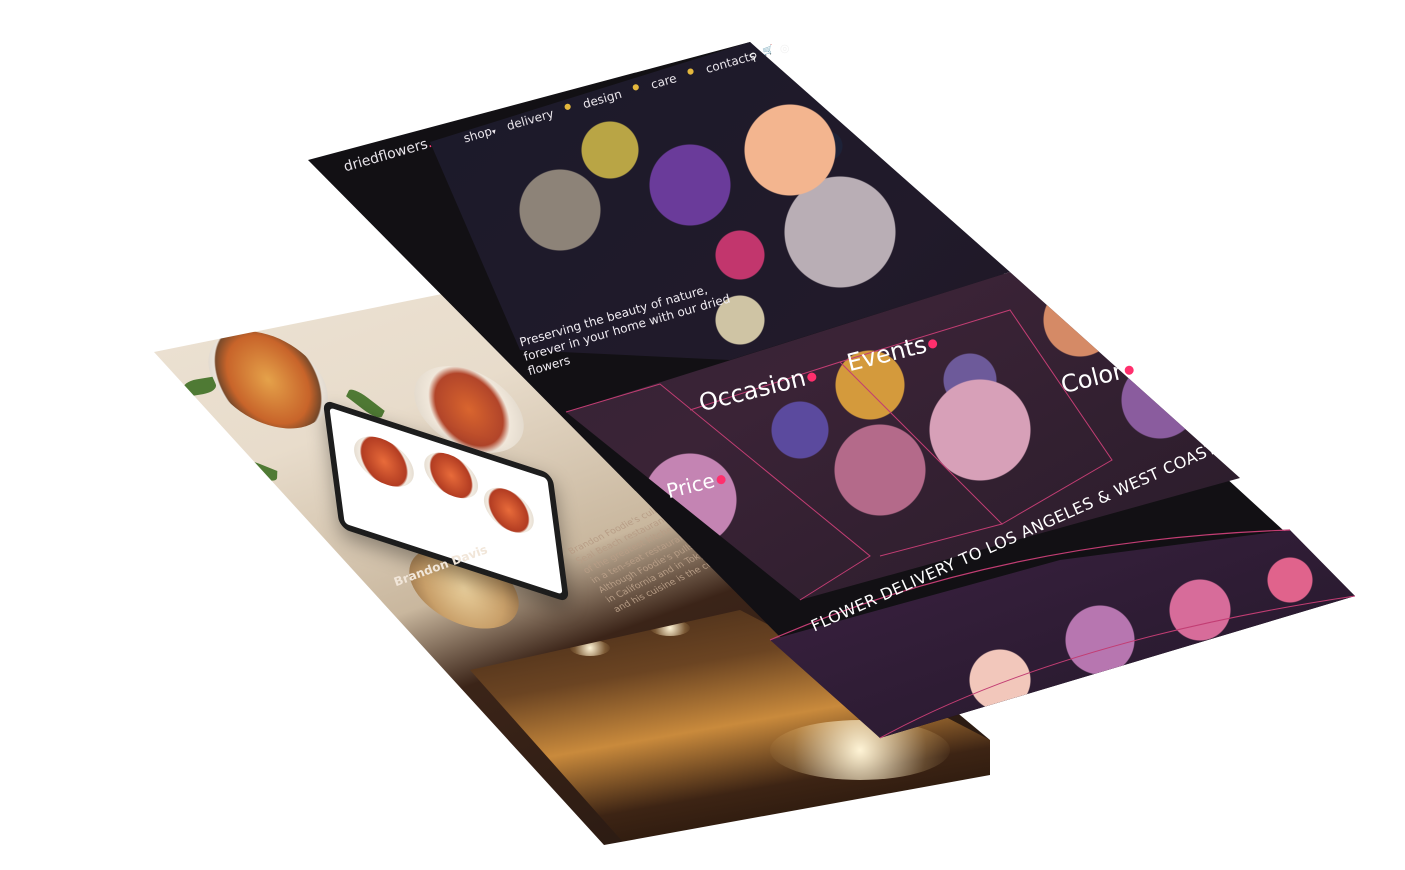 The height and width of the screenshot is (870, 1405). Describe the element at coordinates (769, 53) in the screenshot. I see `cart-icon: 🛒` at that location.